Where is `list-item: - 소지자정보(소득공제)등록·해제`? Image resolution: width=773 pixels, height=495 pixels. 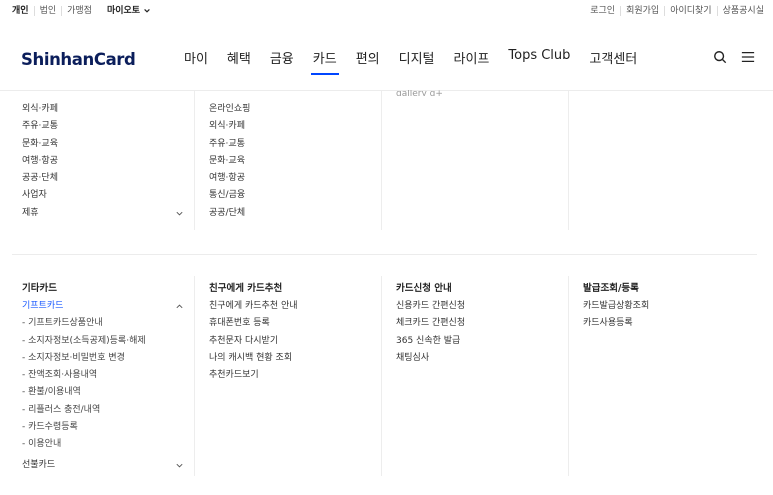
list-item: - 소지자정보(소득공제)등록·해제 is located at coordinates (103, 341).